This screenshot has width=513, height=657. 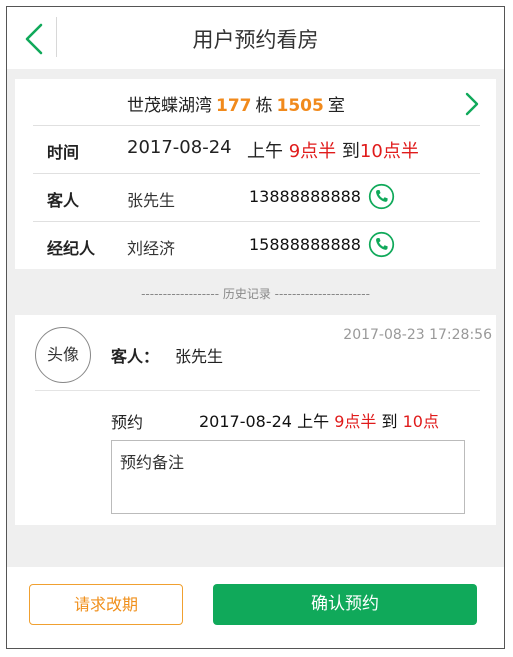 What do you see at coordinates (313, 421) in the screenshot?
I see `record-period: 上午` at bounding box center [313, 421].